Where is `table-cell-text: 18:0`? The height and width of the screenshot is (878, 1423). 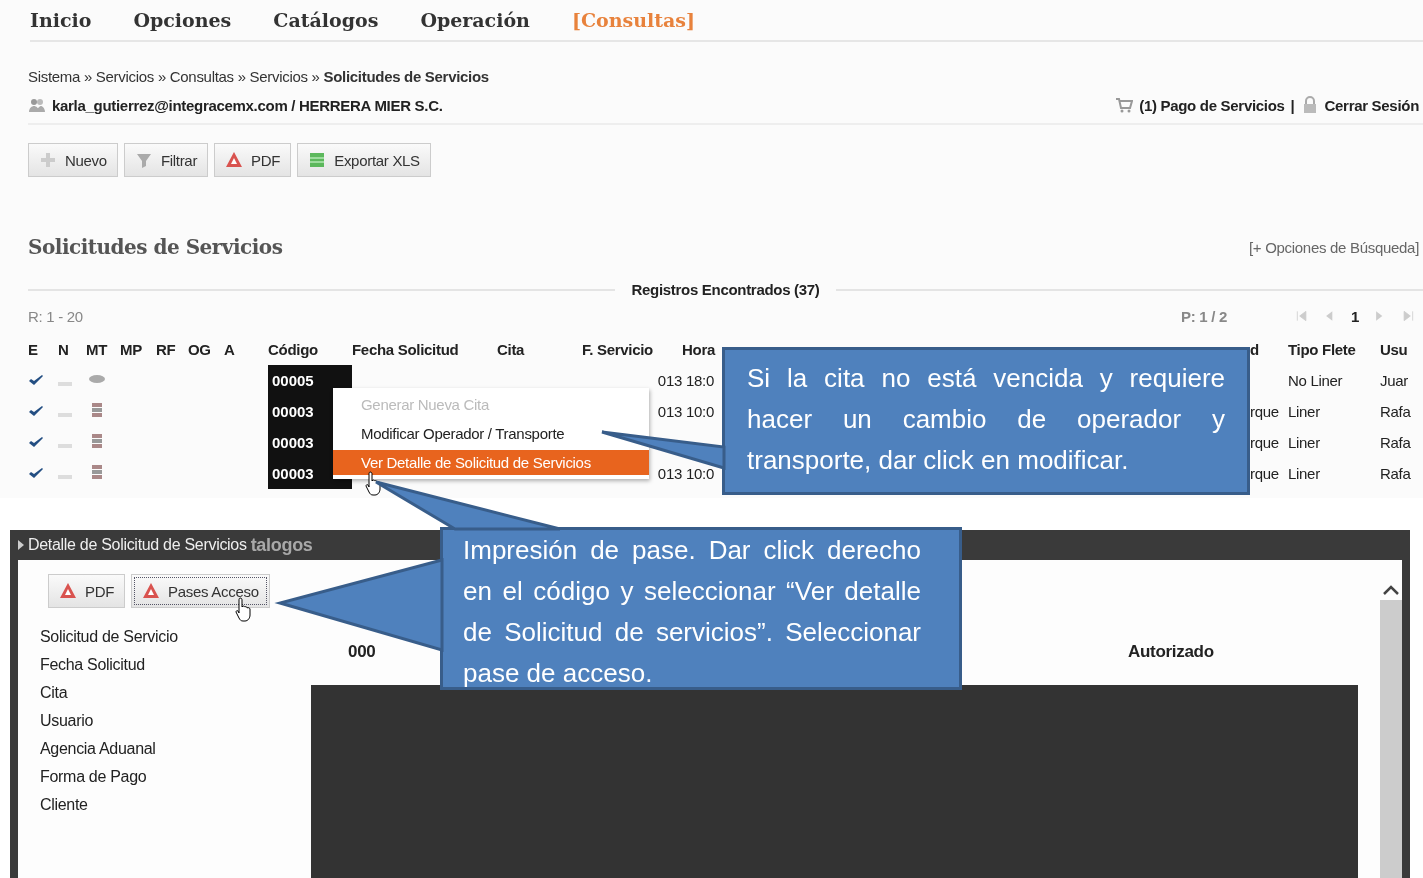
table-cell-text: 18:0 is located at coordinates (700, 380).